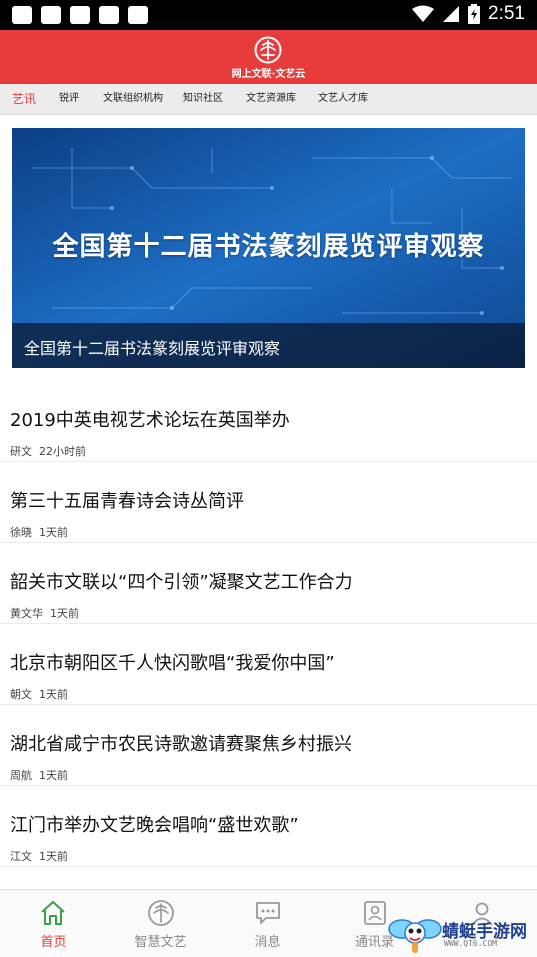 This screenshot has height=957, width=537. Describe the element at coordinates (133, 99) in the screenshot. I see `tab-organization: 文联组织机构` at that location.